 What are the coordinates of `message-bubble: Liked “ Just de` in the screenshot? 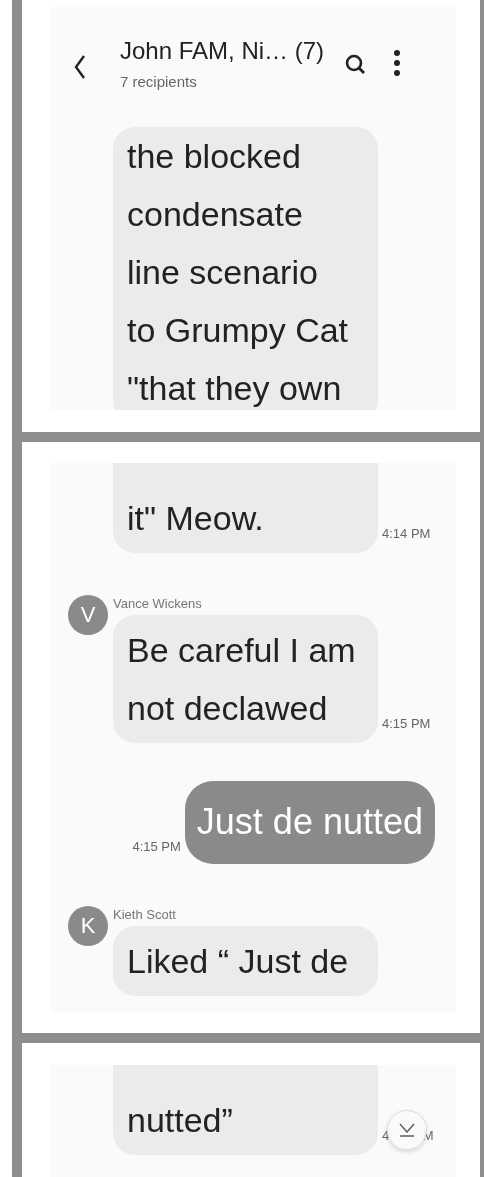 It's located at (245, 961).